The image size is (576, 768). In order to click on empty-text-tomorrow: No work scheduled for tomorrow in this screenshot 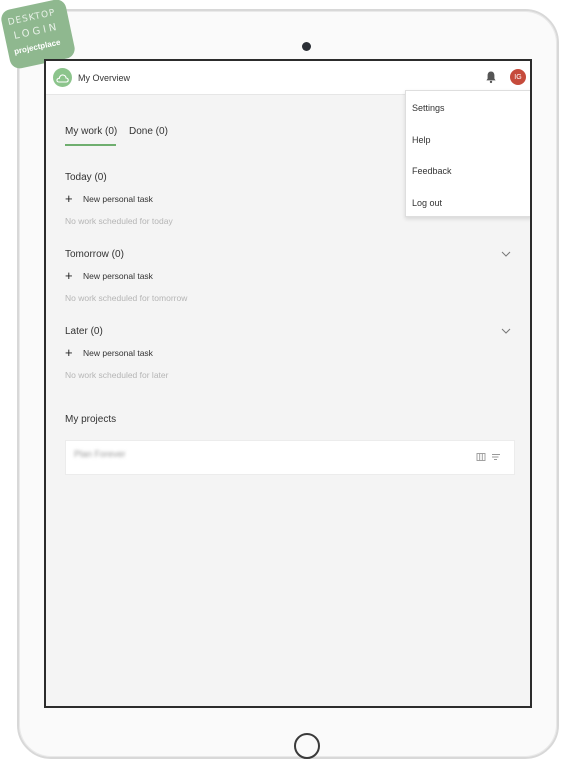, I will do `click(126, 298)`.